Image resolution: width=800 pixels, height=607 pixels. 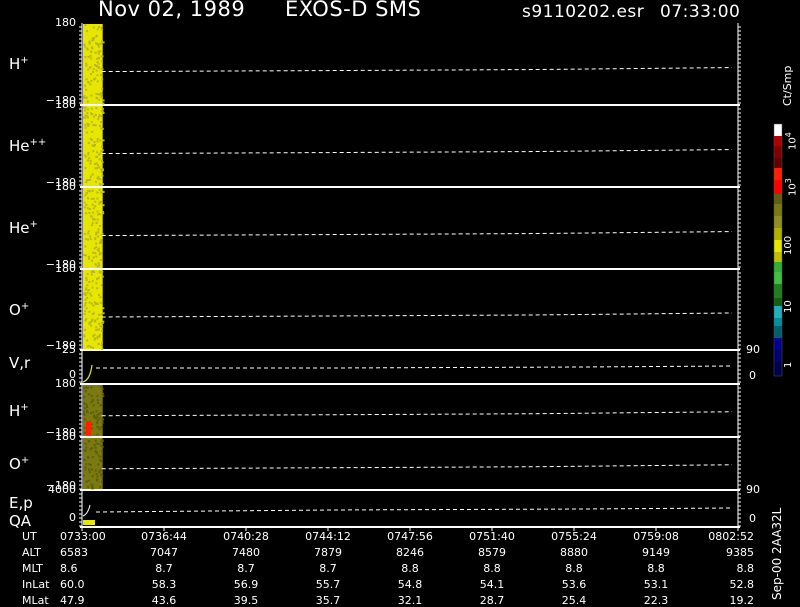 What do you see at coordinates (62, 489) in the screenshot?
I see `panel-7-top-tick-label: 4000` at bounding box center [62, 489].